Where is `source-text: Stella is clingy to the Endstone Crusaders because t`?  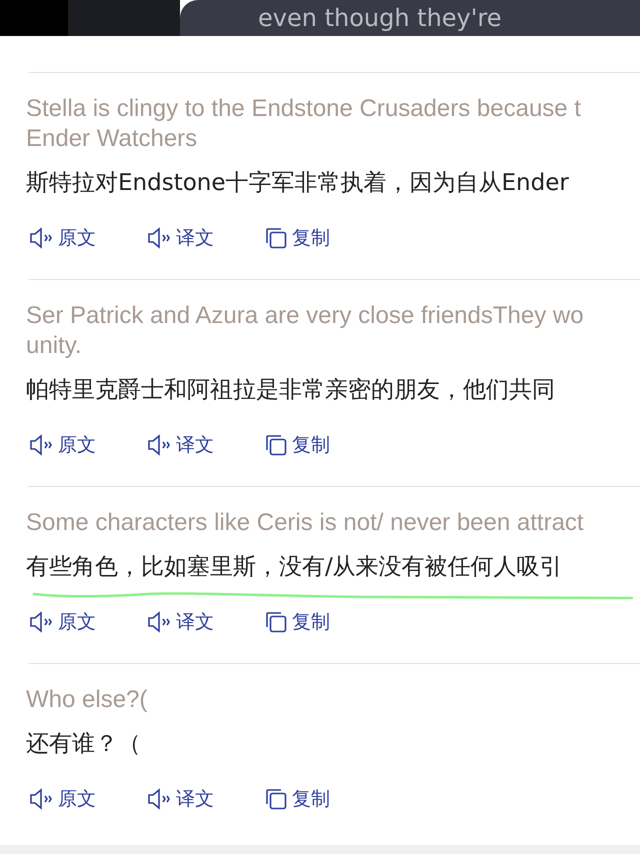 source-text: Stella is clingy to the Endstone Crusaders because t is located at coordinates (304, 109).